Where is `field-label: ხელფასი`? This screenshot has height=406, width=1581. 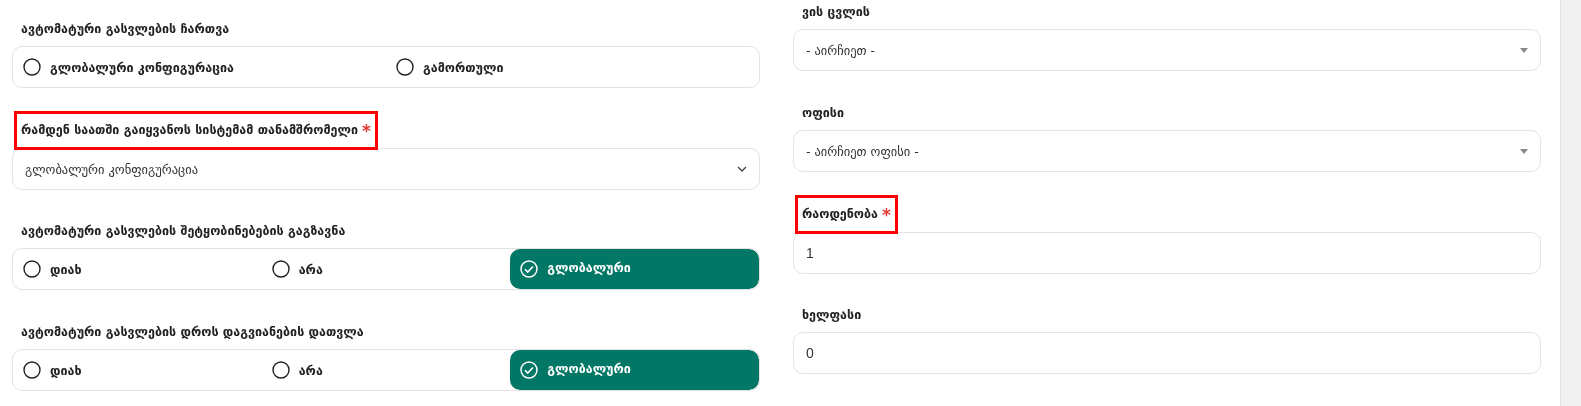
field-label: ხელფასი is located at coordinates (832, 315).